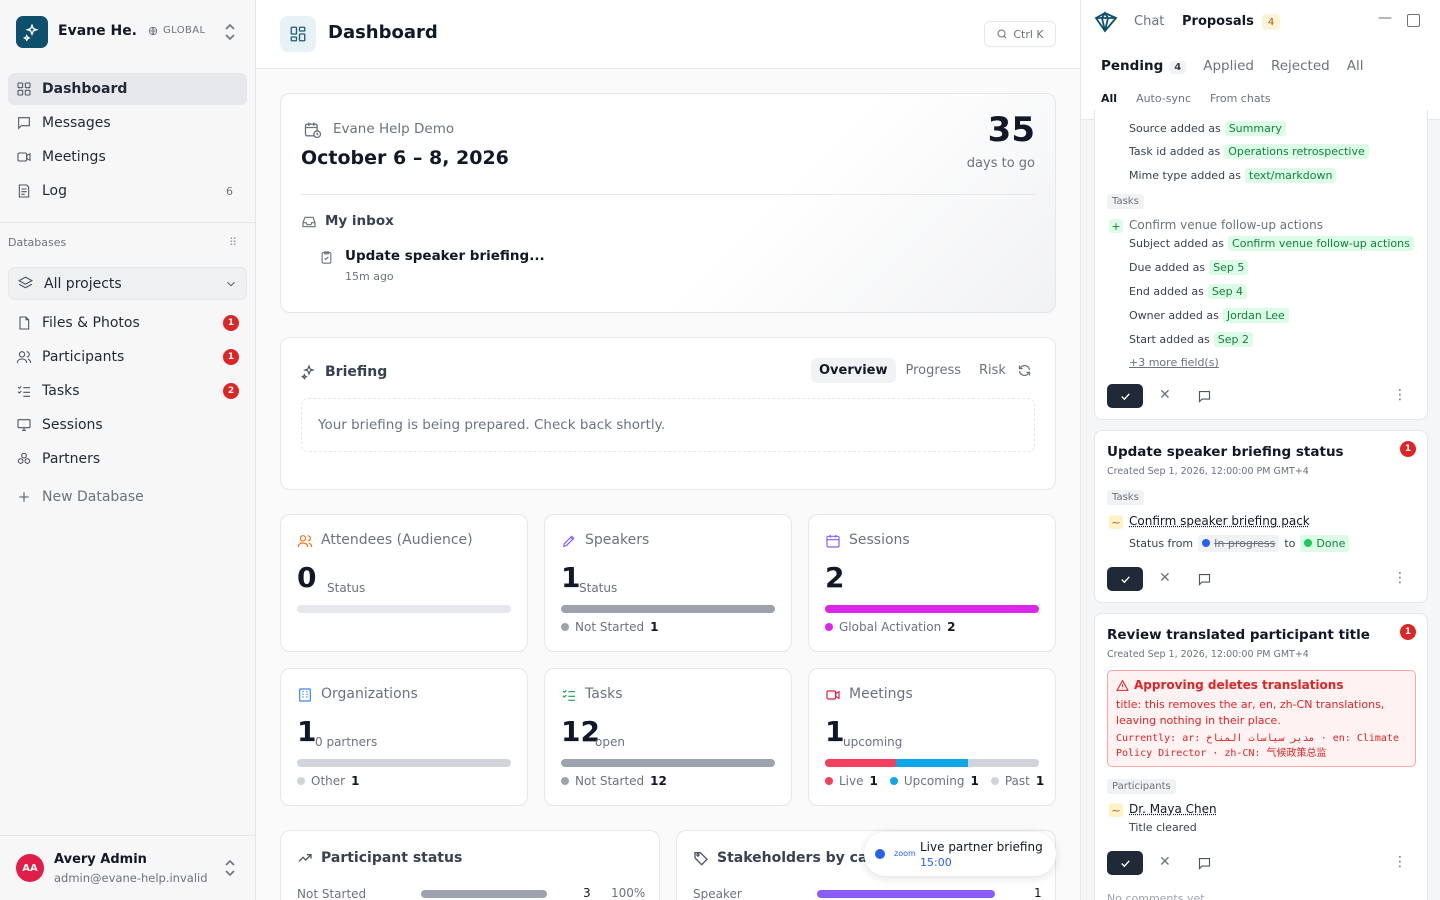 The height and width of the screenshot is (900, 1440). What do you see at coordinates (404, 583) in the screenshot?
I see `stat-card-attendees: Attendees (Audience) 0 Status` at bounding box center [404, 583].